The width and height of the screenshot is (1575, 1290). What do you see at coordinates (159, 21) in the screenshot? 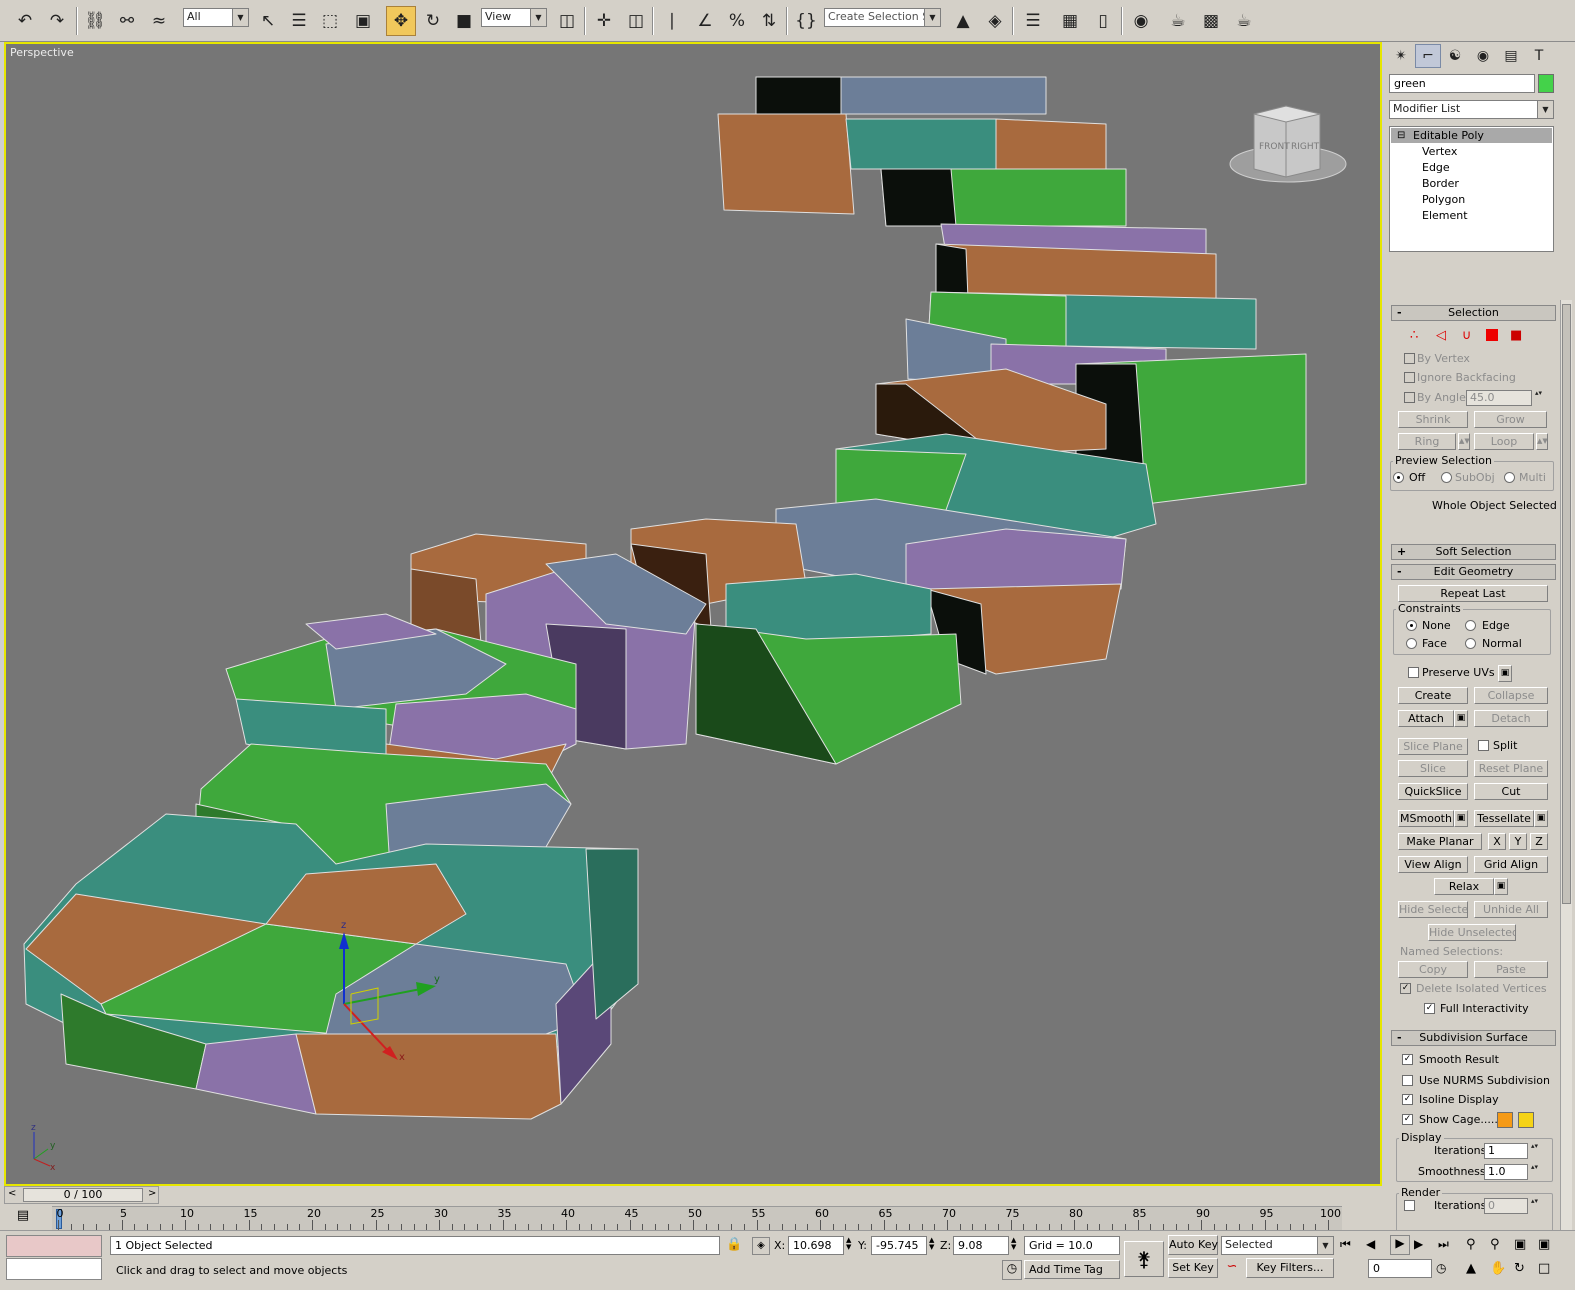
I see `bind-space-warp-icon: ≈` at bounding box center [159, 21].